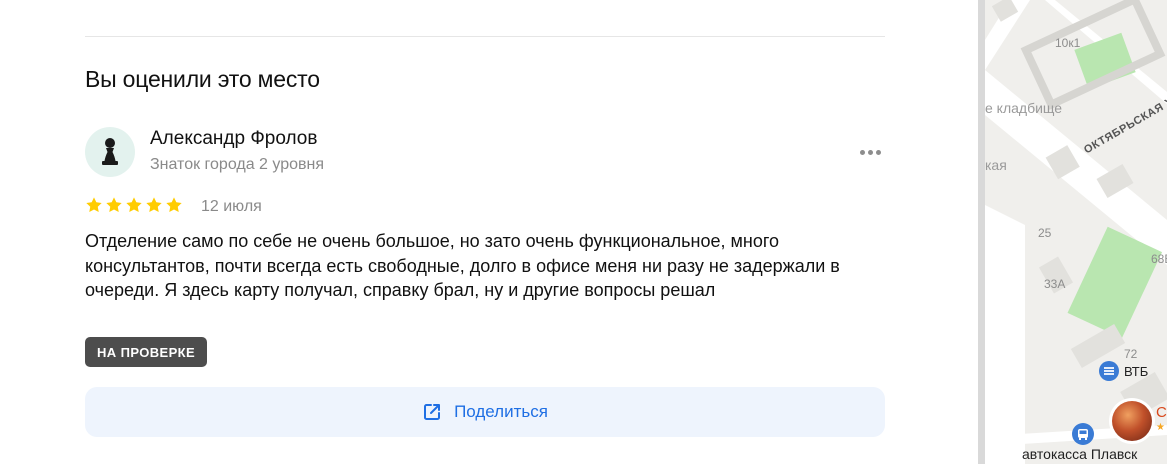  What do you see at coordinates (202, 79) in the screenshot?
I see `section-title: Вы оценили это место` at bounding box center [202, 79].